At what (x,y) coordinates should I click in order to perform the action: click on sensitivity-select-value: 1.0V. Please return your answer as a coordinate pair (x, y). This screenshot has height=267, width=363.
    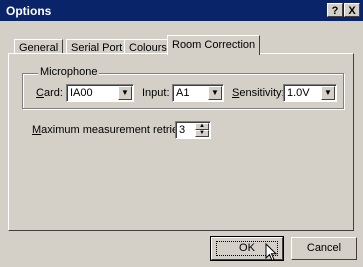
    Looking at the image, I should click on (298, 93).